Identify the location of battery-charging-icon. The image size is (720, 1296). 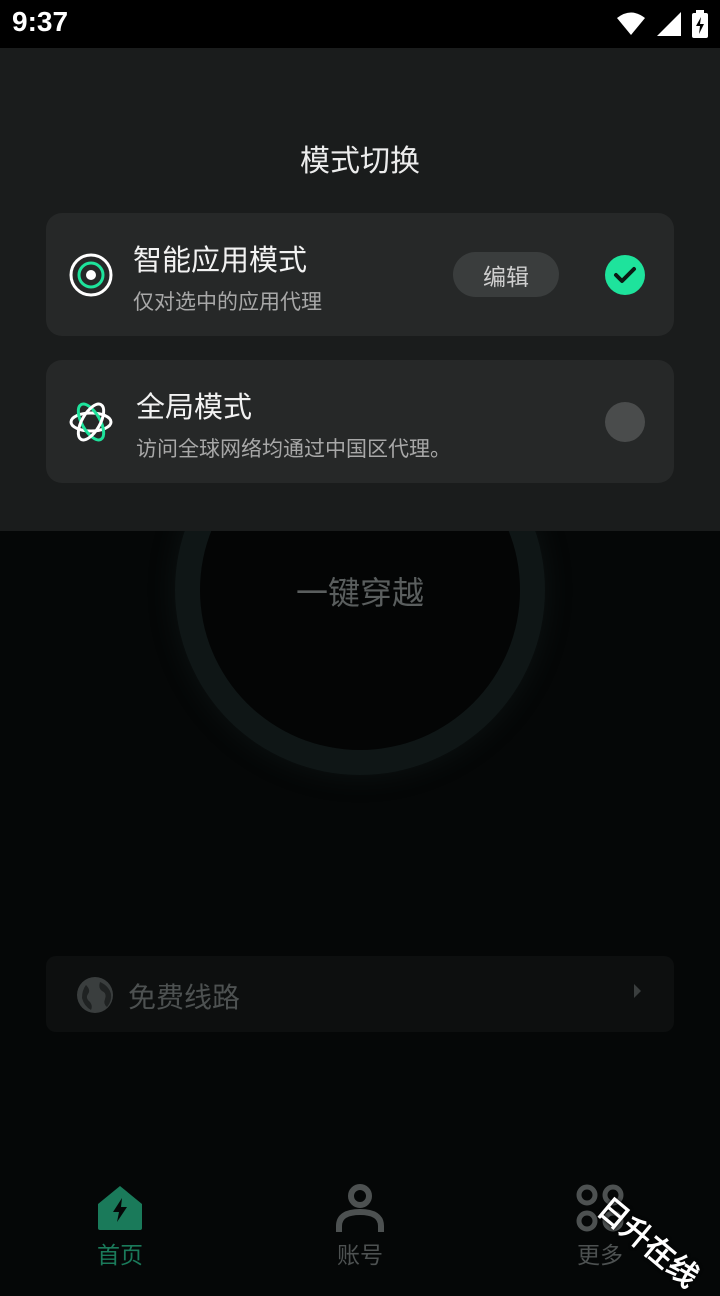
(700, 24).